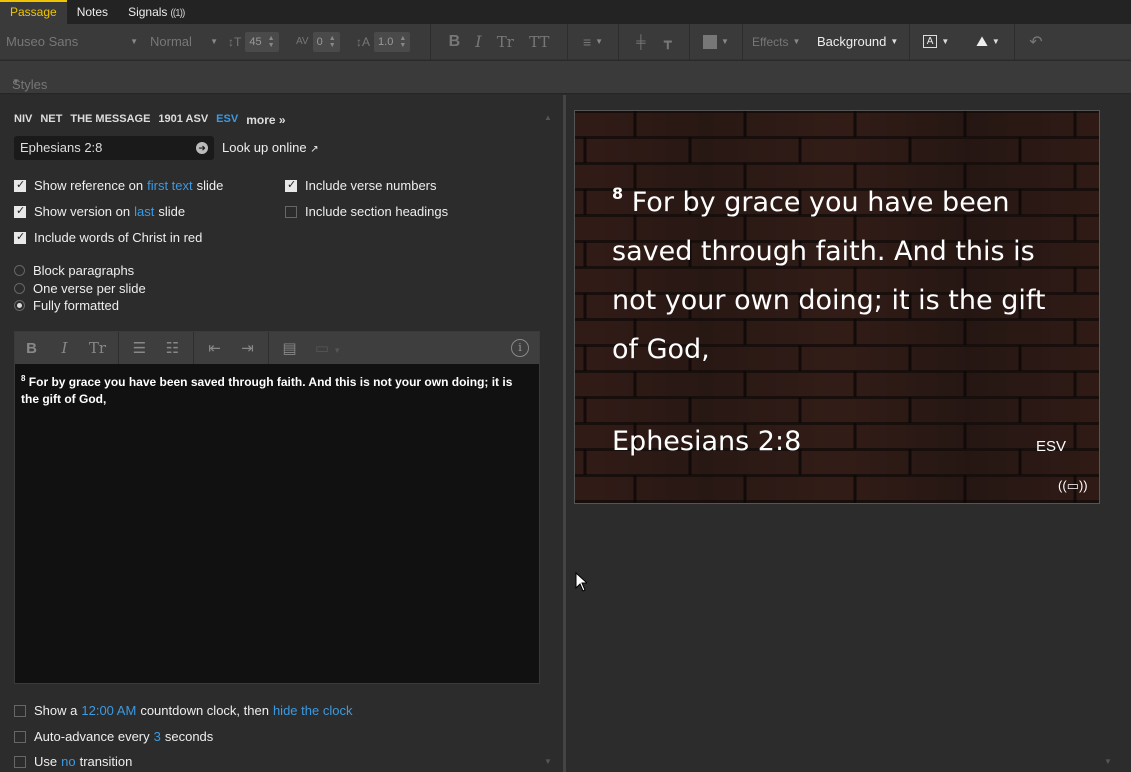  Describe the element at coordinates (313, 710) in the screenshot. I see `hide-clock-link: hide the clock` at that location.